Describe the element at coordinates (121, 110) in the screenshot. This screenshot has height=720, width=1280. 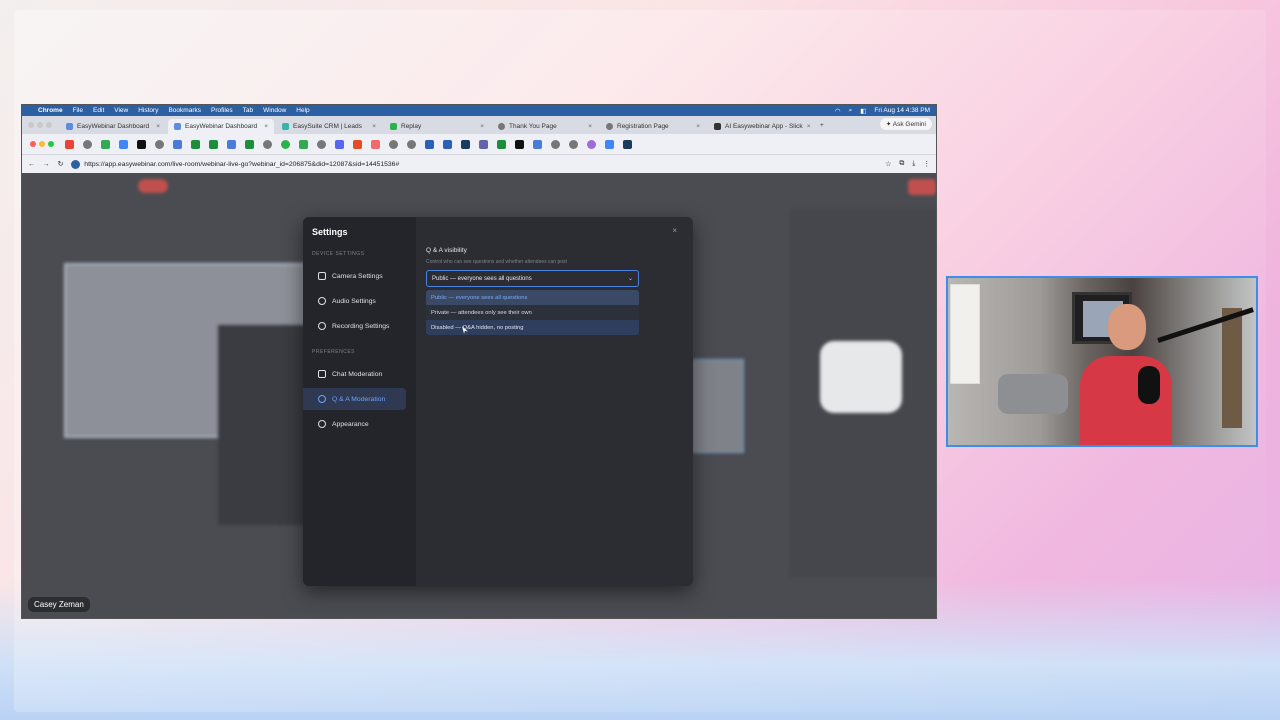
I see `menu-view: View` at that location.